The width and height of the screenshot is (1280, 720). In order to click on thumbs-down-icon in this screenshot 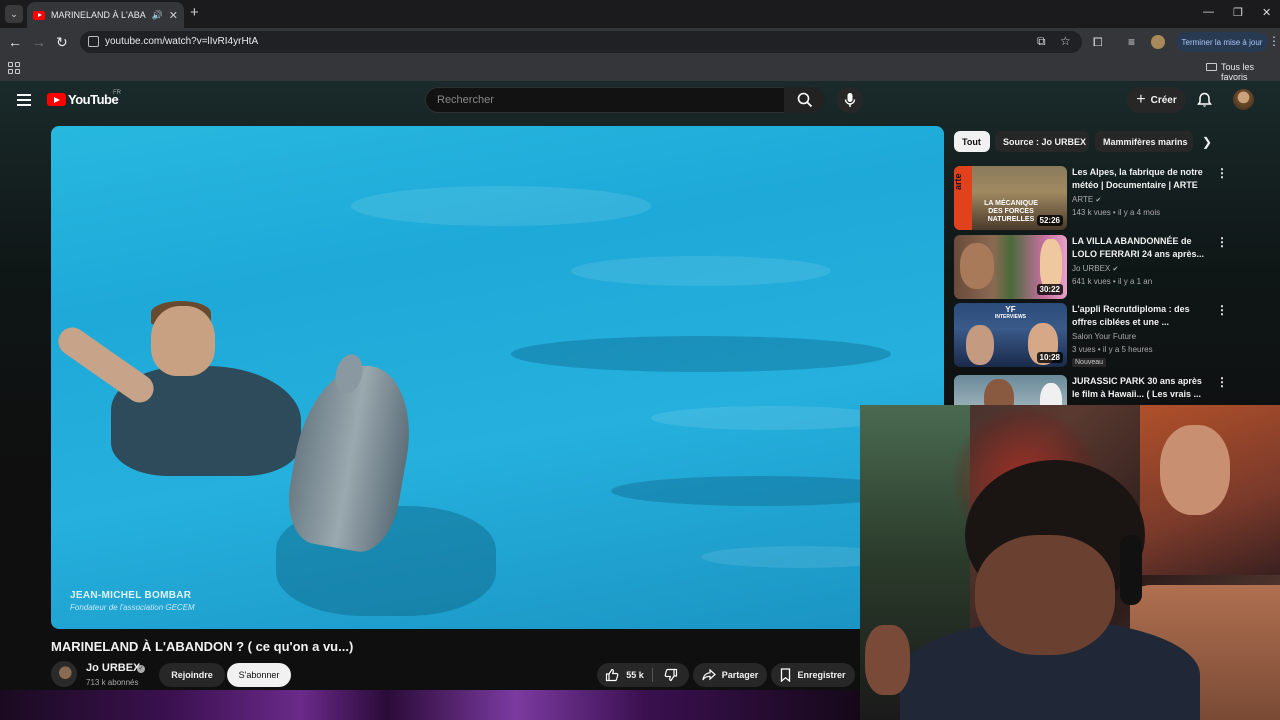, I will do `click(671, 675)`.